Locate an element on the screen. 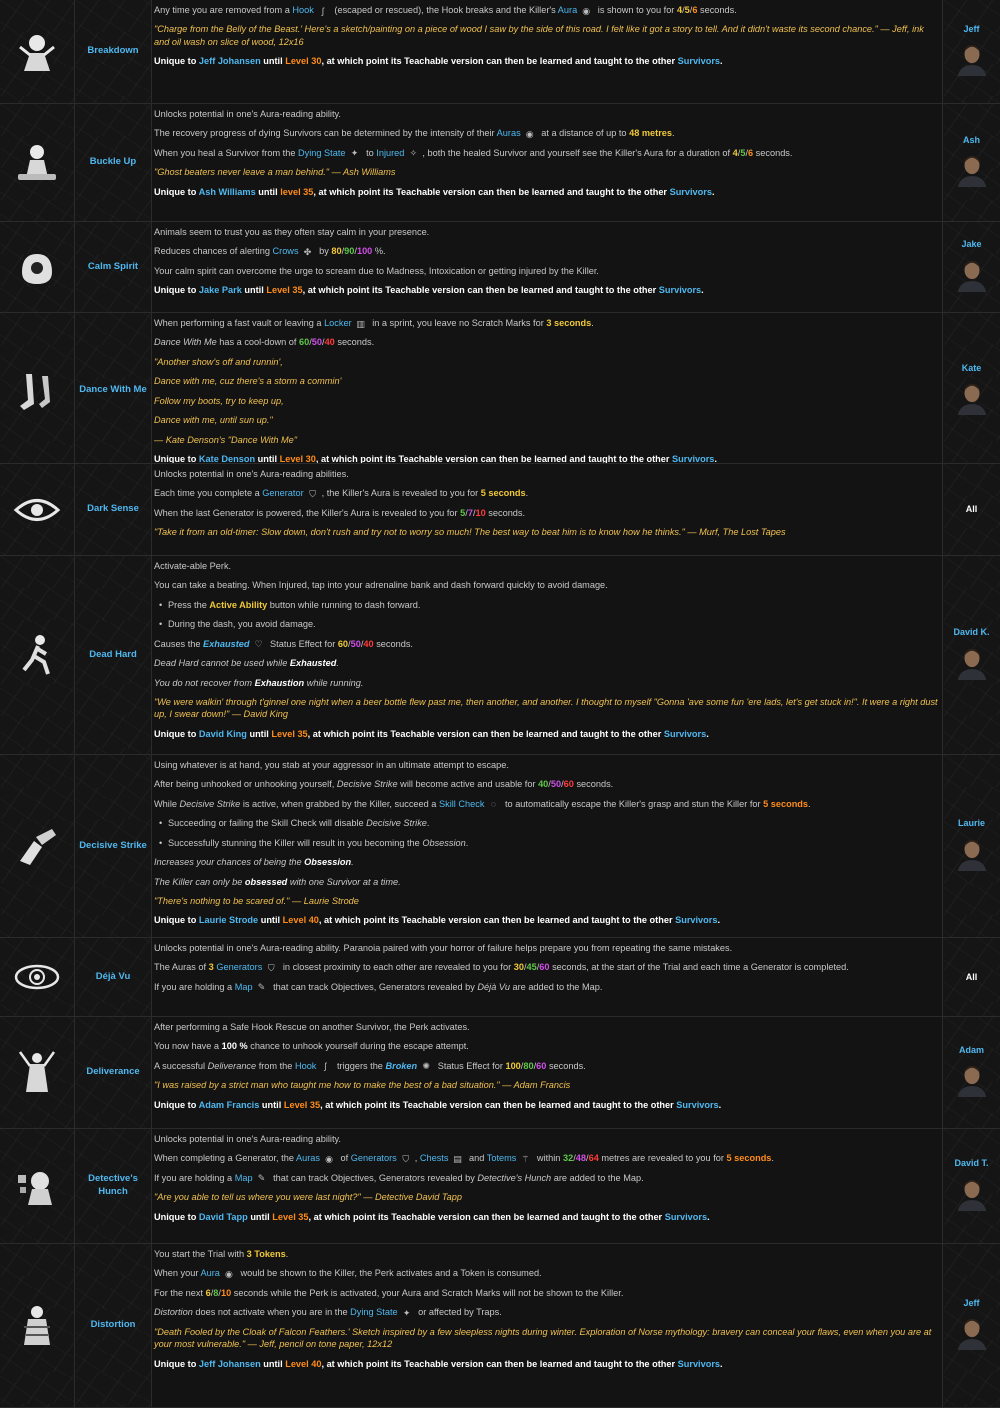  perk-name-link: Deliverance is located at coordinates (113, 1072).